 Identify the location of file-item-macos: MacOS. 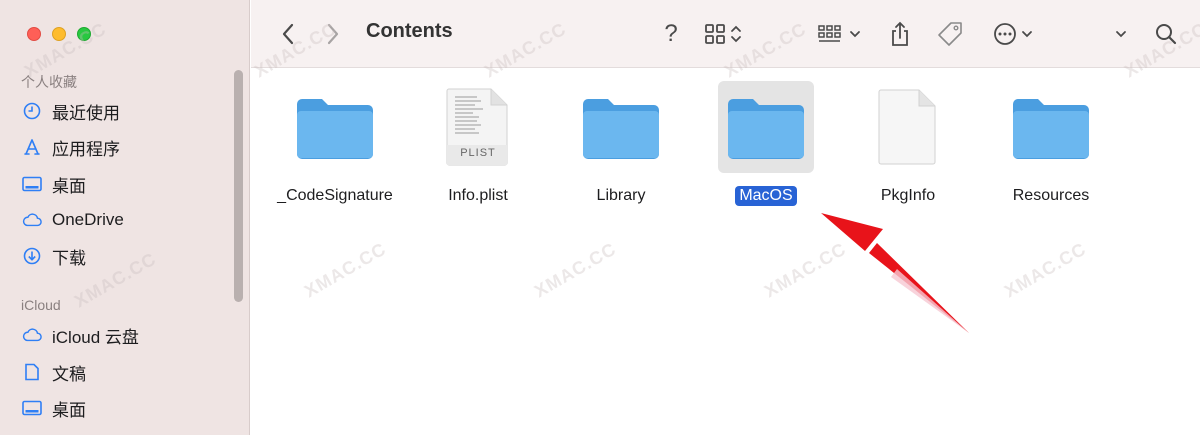
(766, 143).